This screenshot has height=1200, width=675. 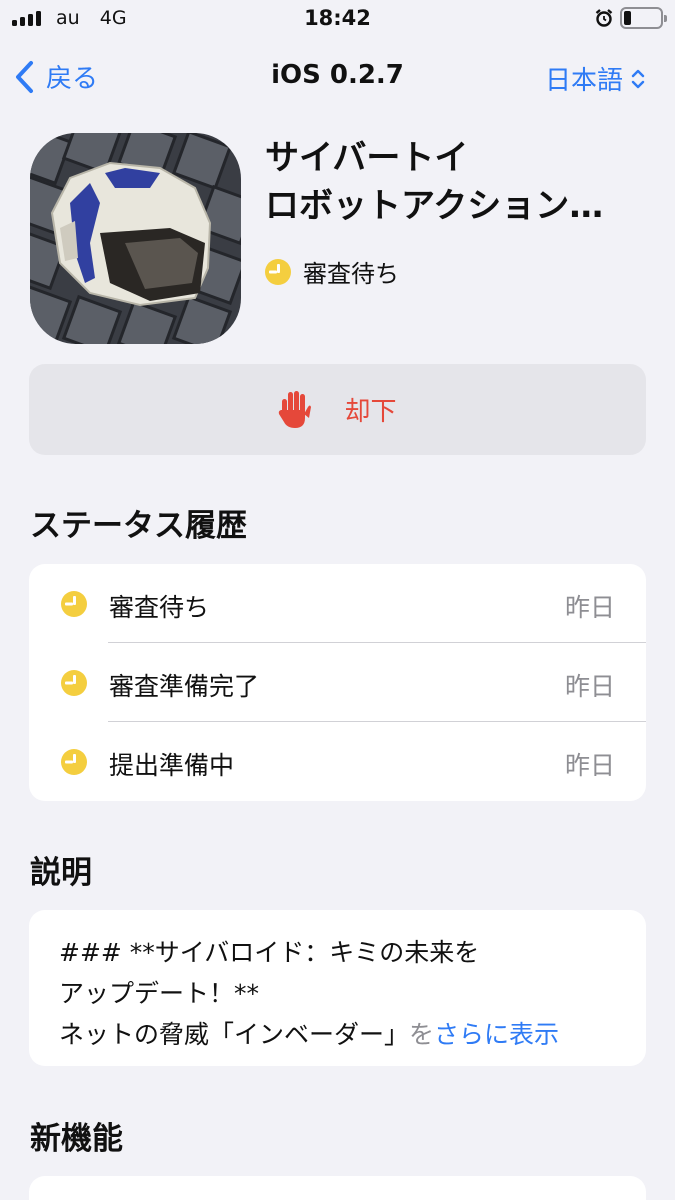 I want to click on chevron-up-down-icon, so click(x=638, y=78).